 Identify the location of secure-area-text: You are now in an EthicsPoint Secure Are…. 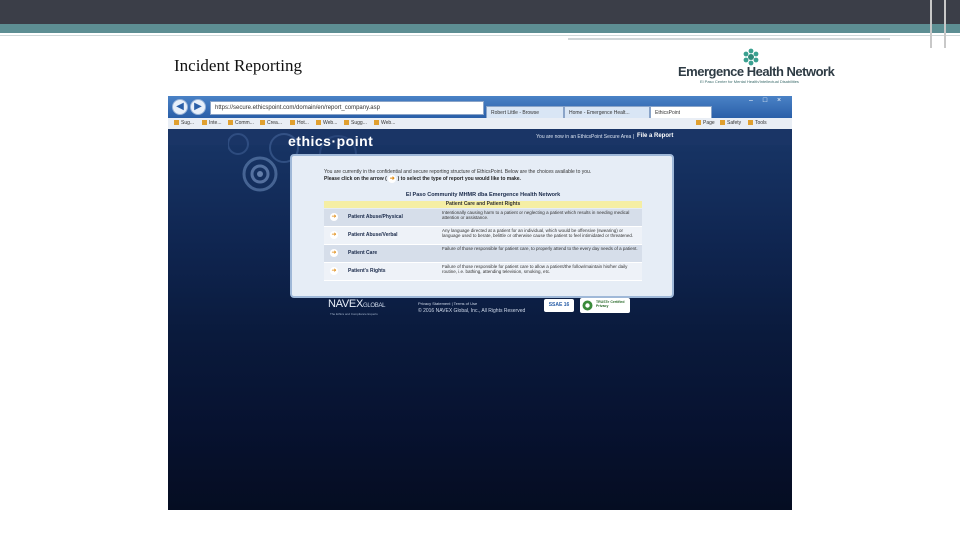
(585, 137).